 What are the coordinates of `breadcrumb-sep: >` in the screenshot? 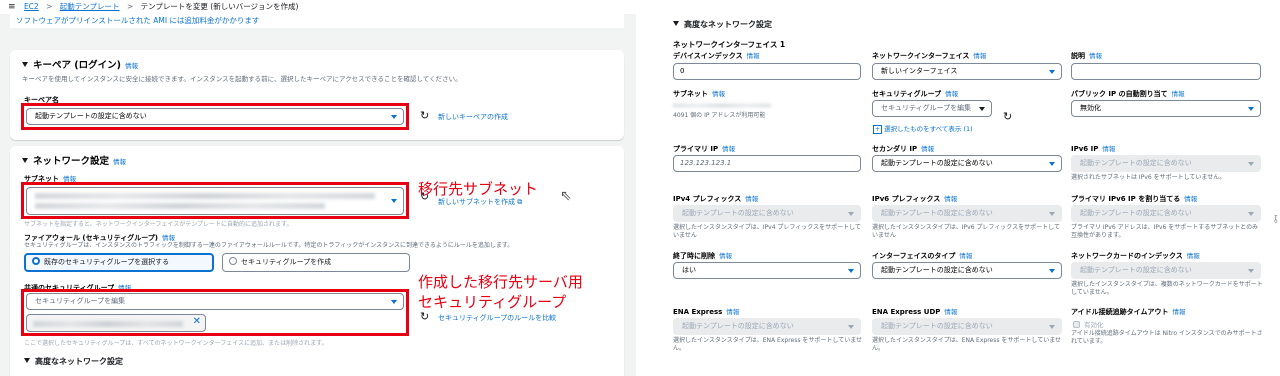 It's located at (49, 6).